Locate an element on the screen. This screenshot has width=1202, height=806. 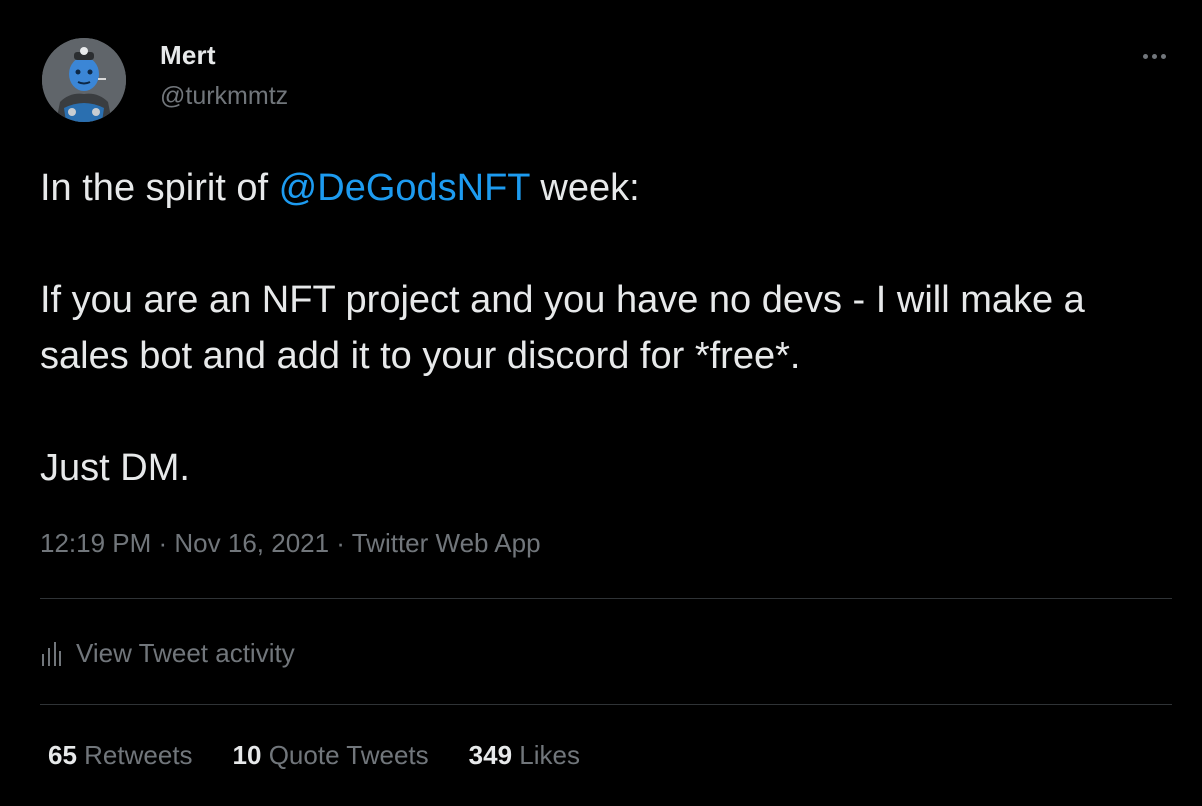
avatar-image is located at coordinates (84, 80).